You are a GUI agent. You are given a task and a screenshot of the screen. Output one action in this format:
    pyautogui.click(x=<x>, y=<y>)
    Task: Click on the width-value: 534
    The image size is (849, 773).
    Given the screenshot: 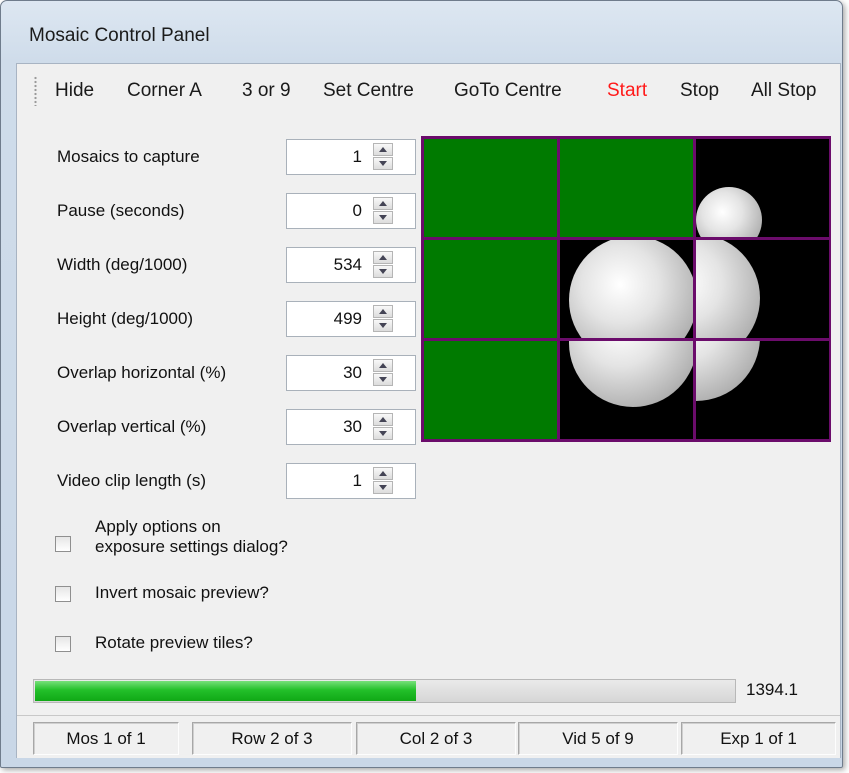 What is the action you would take?
    pyautogui.click(x=324, y=265)
    